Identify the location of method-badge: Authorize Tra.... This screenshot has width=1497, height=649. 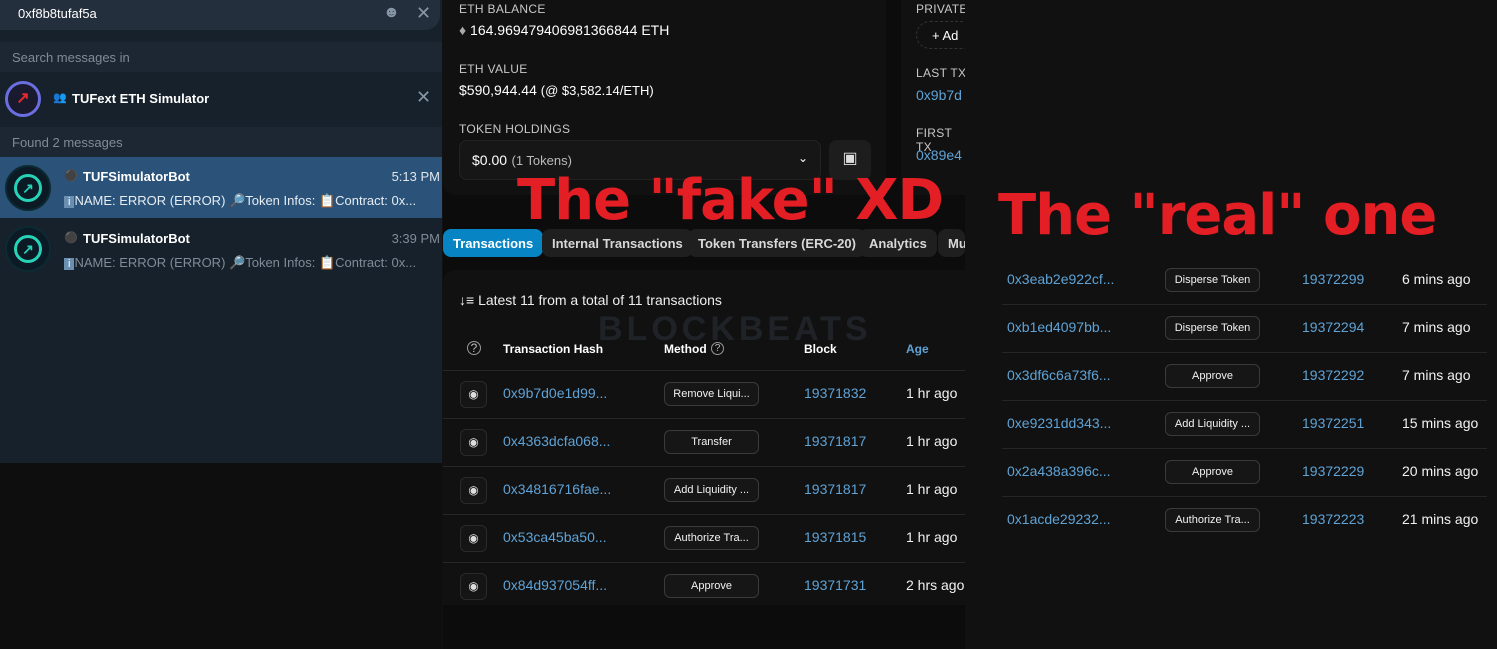
(711, 538).